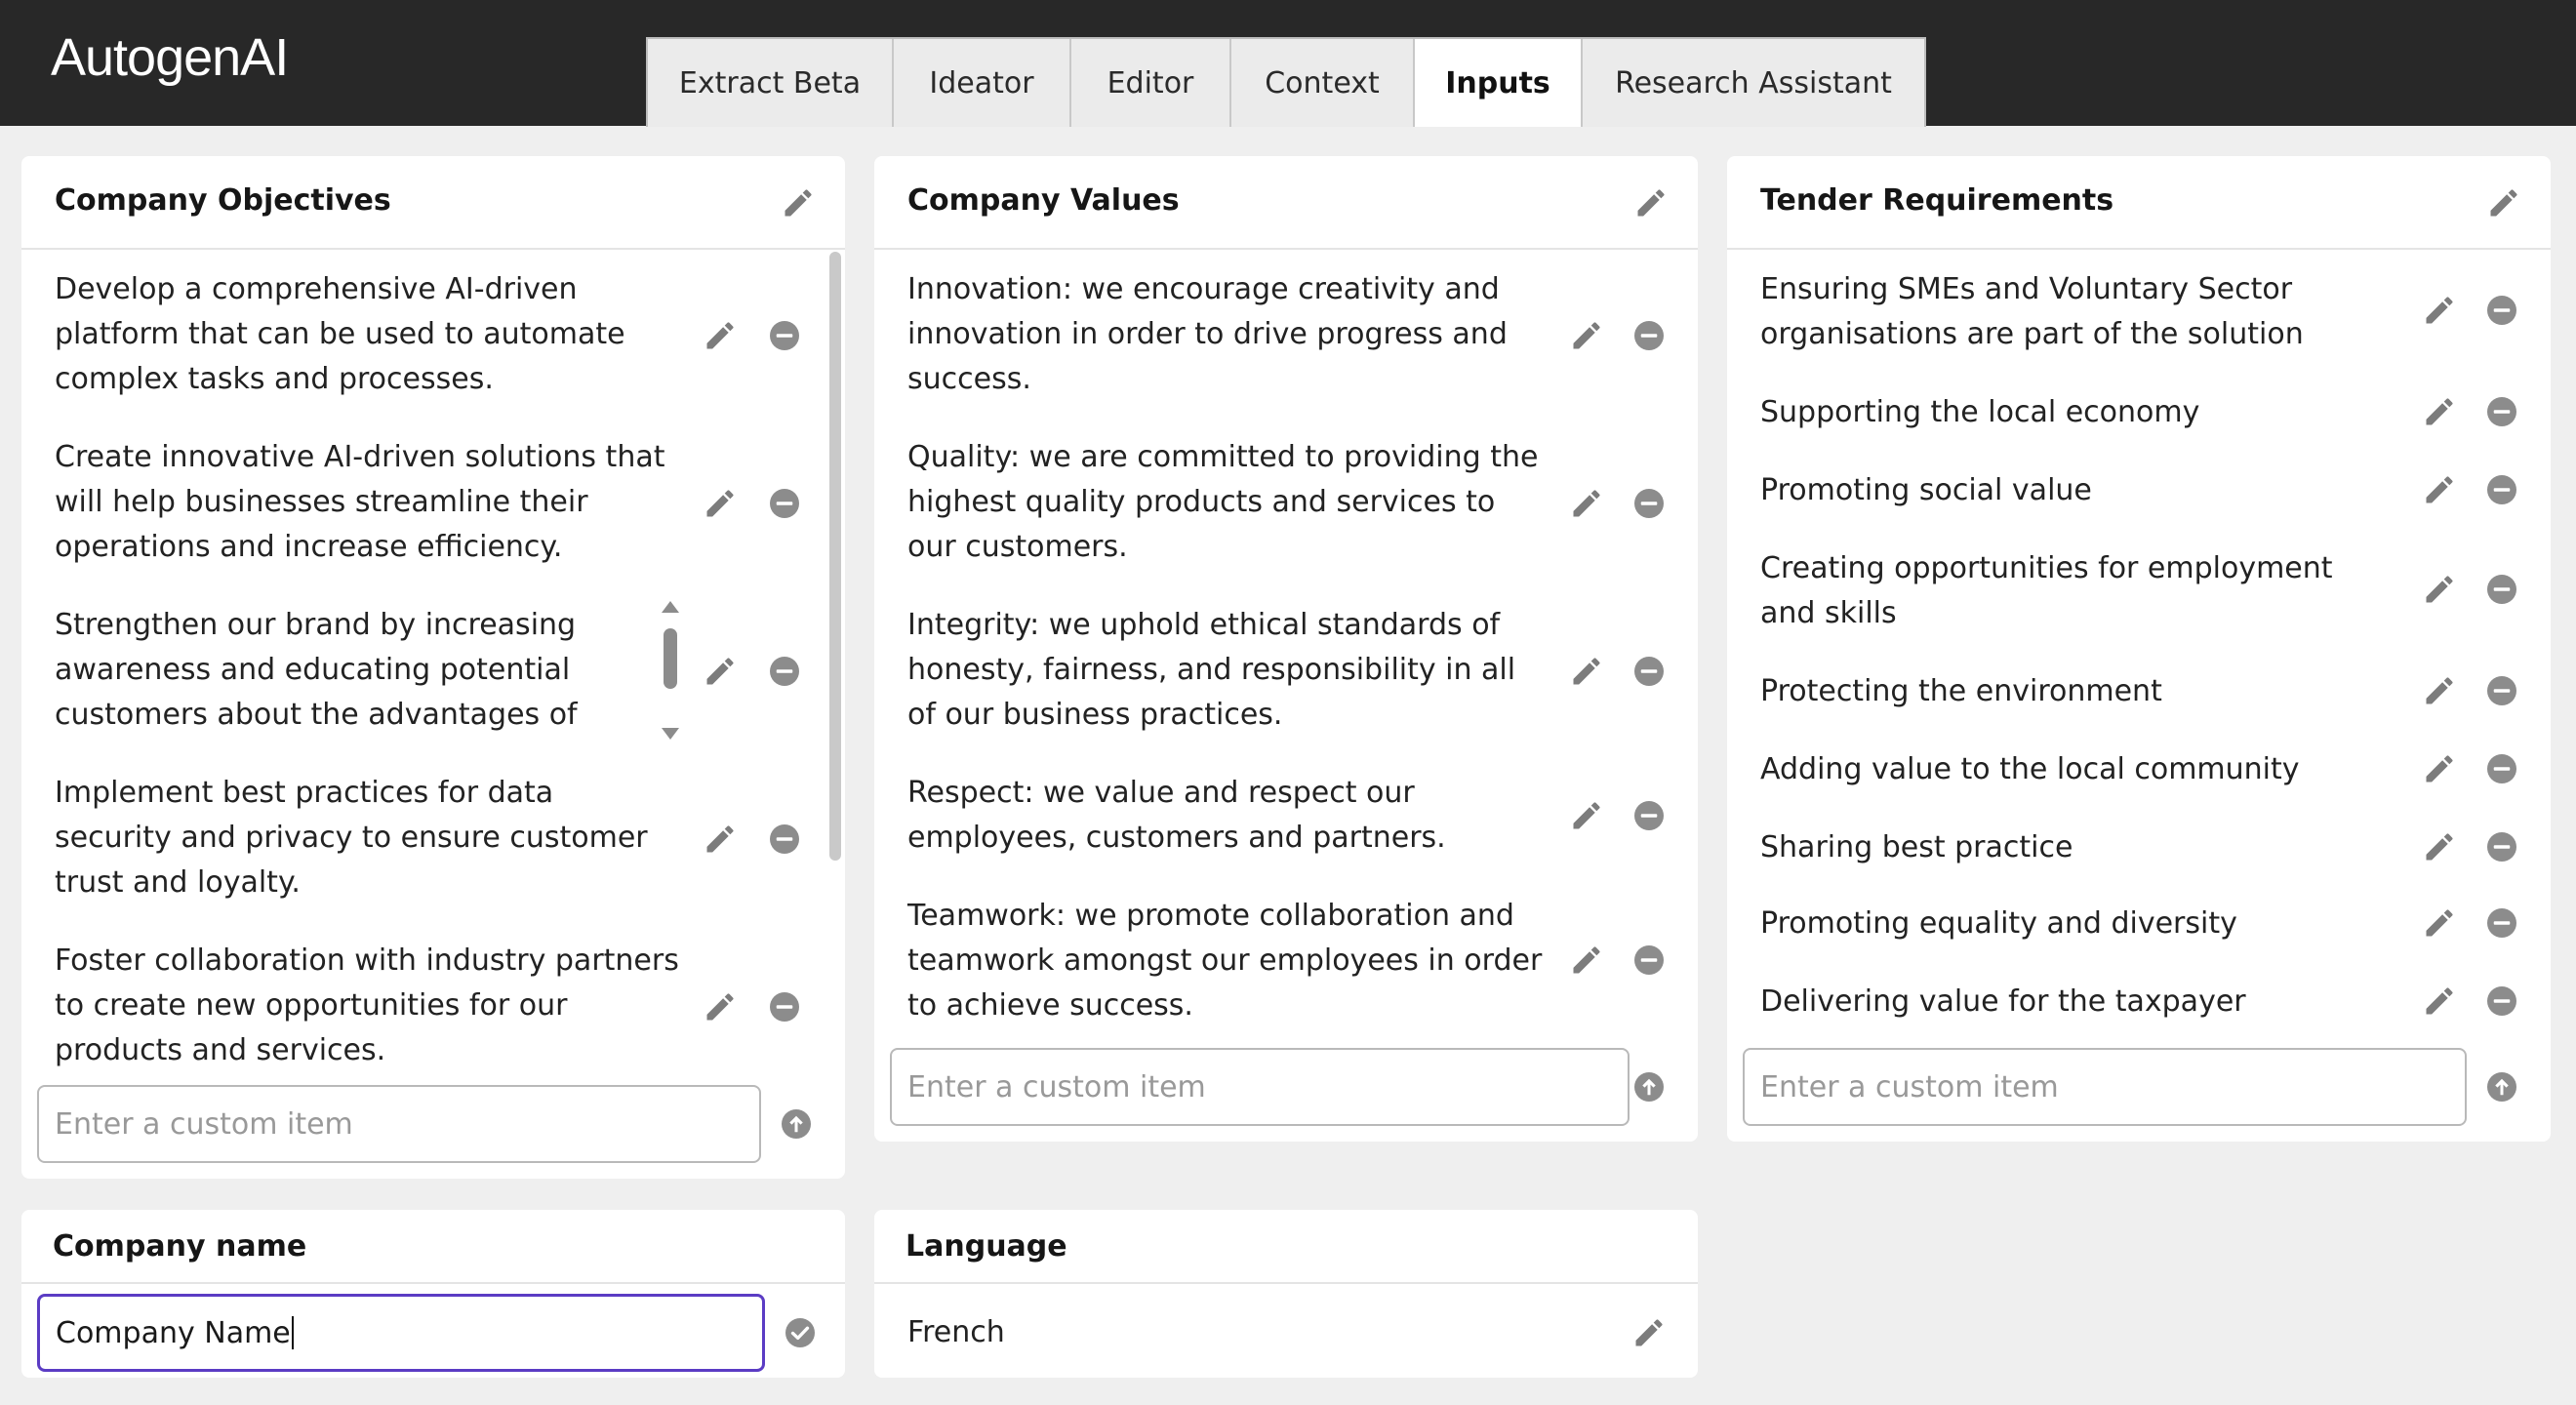  I want to click on edit-values-pencil-icon, so click(1651, 203).